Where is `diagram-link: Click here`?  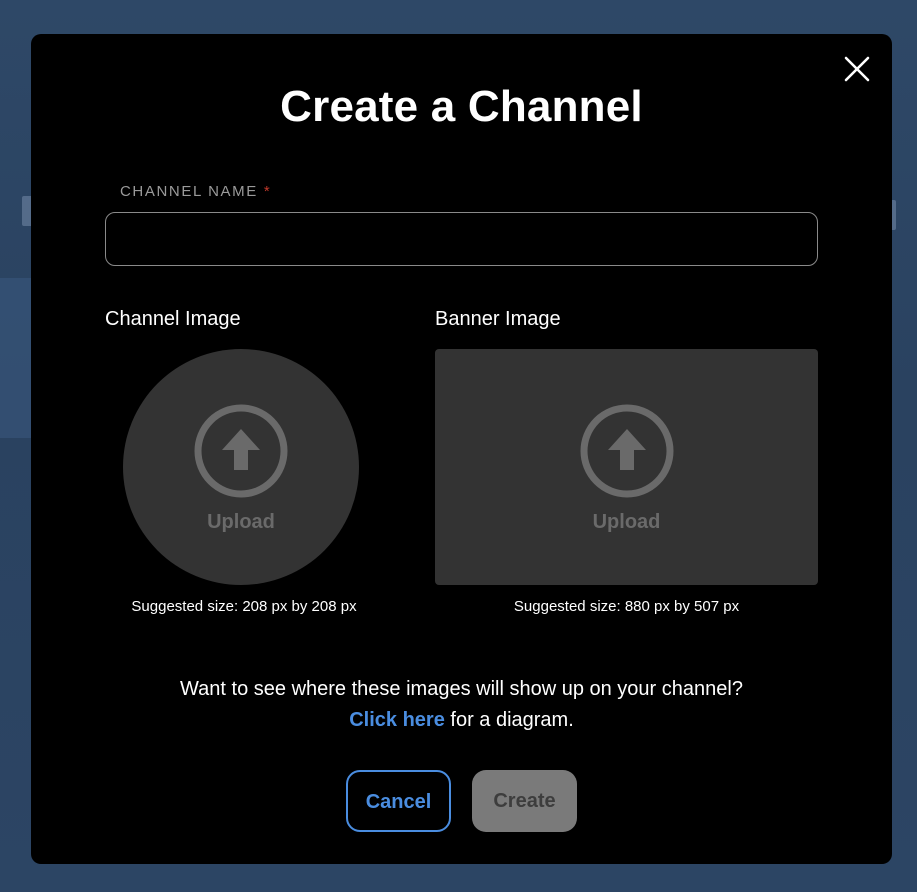 diagram-link: Click here is located at coordinates (397, 720).